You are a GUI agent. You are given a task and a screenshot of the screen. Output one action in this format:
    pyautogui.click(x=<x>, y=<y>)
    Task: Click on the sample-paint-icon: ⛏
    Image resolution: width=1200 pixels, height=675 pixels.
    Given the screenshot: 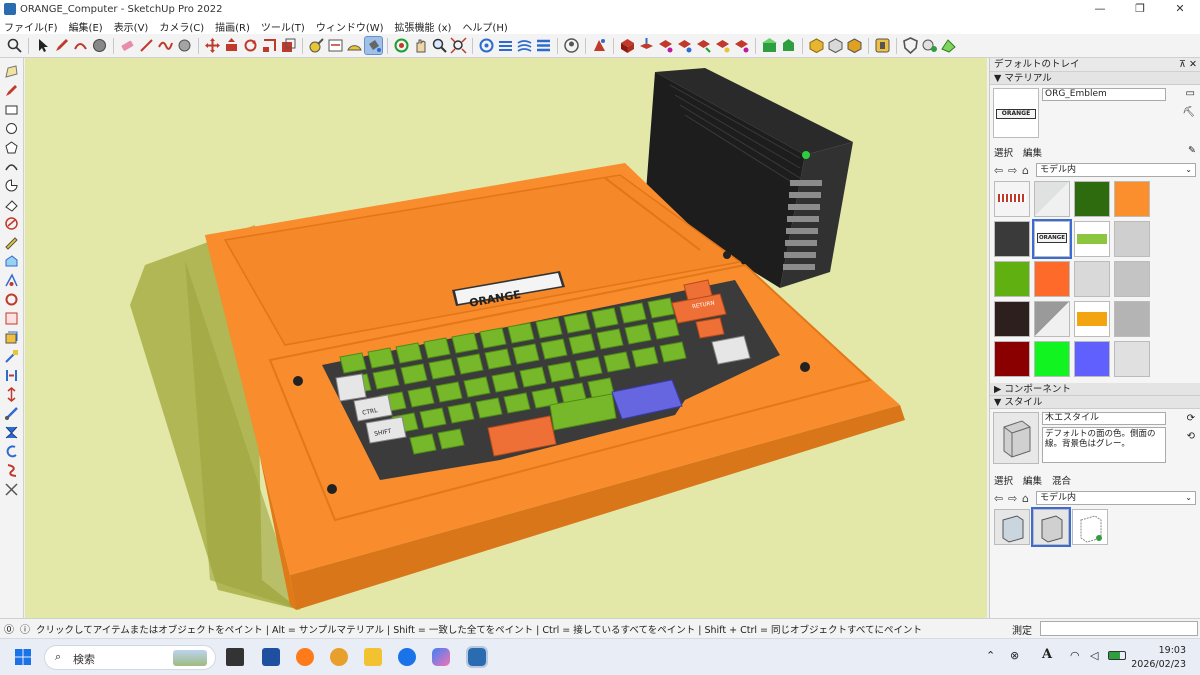 What is the action you would take?
    pyautogui.click(x=1188, y=112)
    